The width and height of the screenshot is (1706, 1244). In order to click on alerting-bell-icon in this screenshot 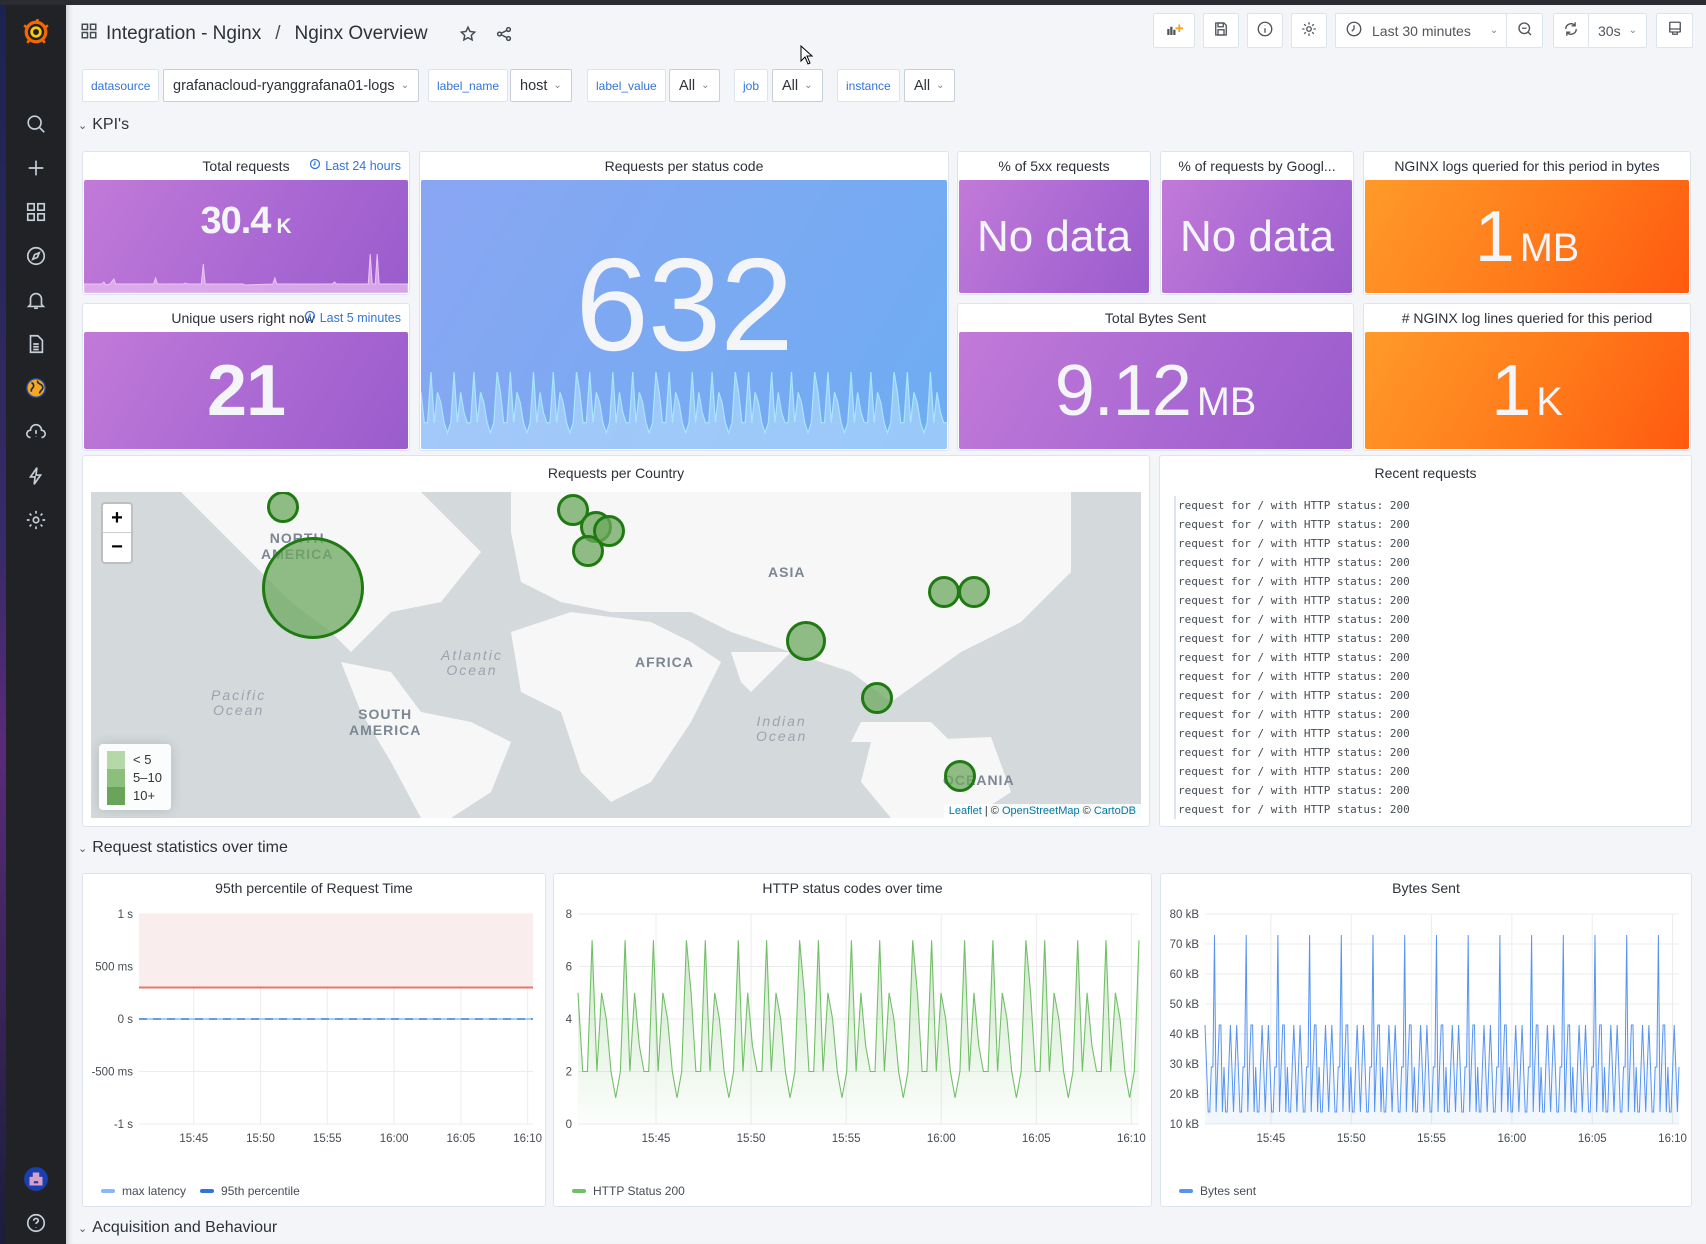, I will do `click(36, 300)`.